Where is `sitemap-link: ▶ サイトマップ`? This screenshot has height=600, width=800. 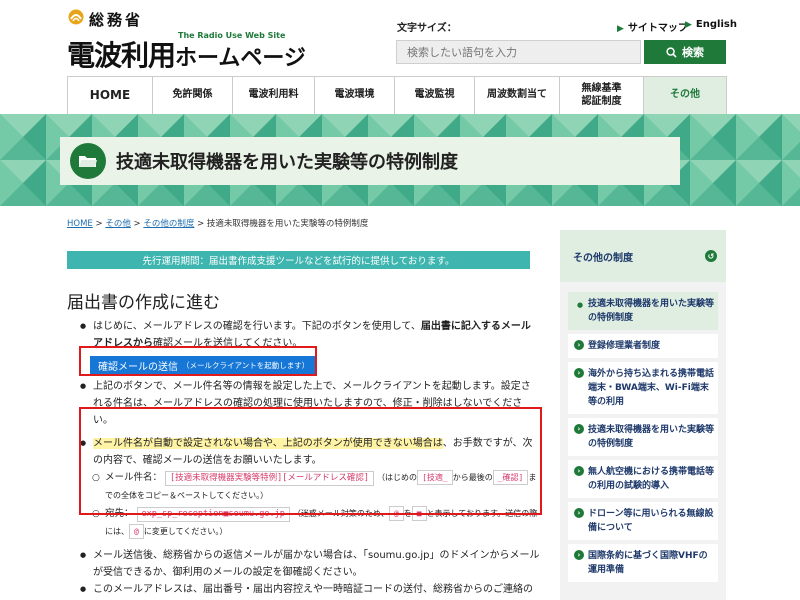 sitemap-link: ▶ サイトマップ is located at coordinates (652, 26).